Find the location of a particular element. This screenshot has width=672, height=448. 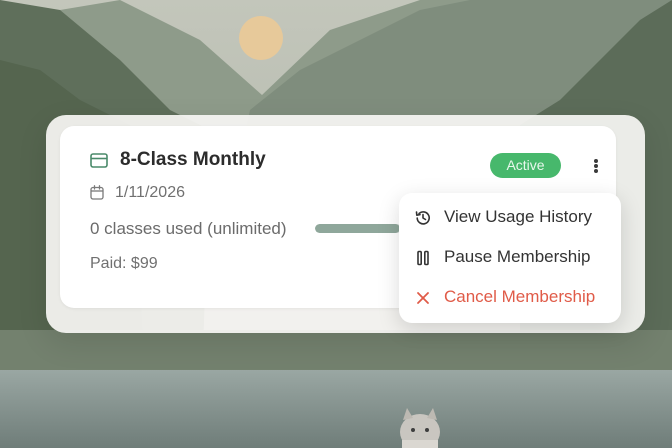

menu-item-pause-membership: Pause Membership is located at coordinates (510, 257).